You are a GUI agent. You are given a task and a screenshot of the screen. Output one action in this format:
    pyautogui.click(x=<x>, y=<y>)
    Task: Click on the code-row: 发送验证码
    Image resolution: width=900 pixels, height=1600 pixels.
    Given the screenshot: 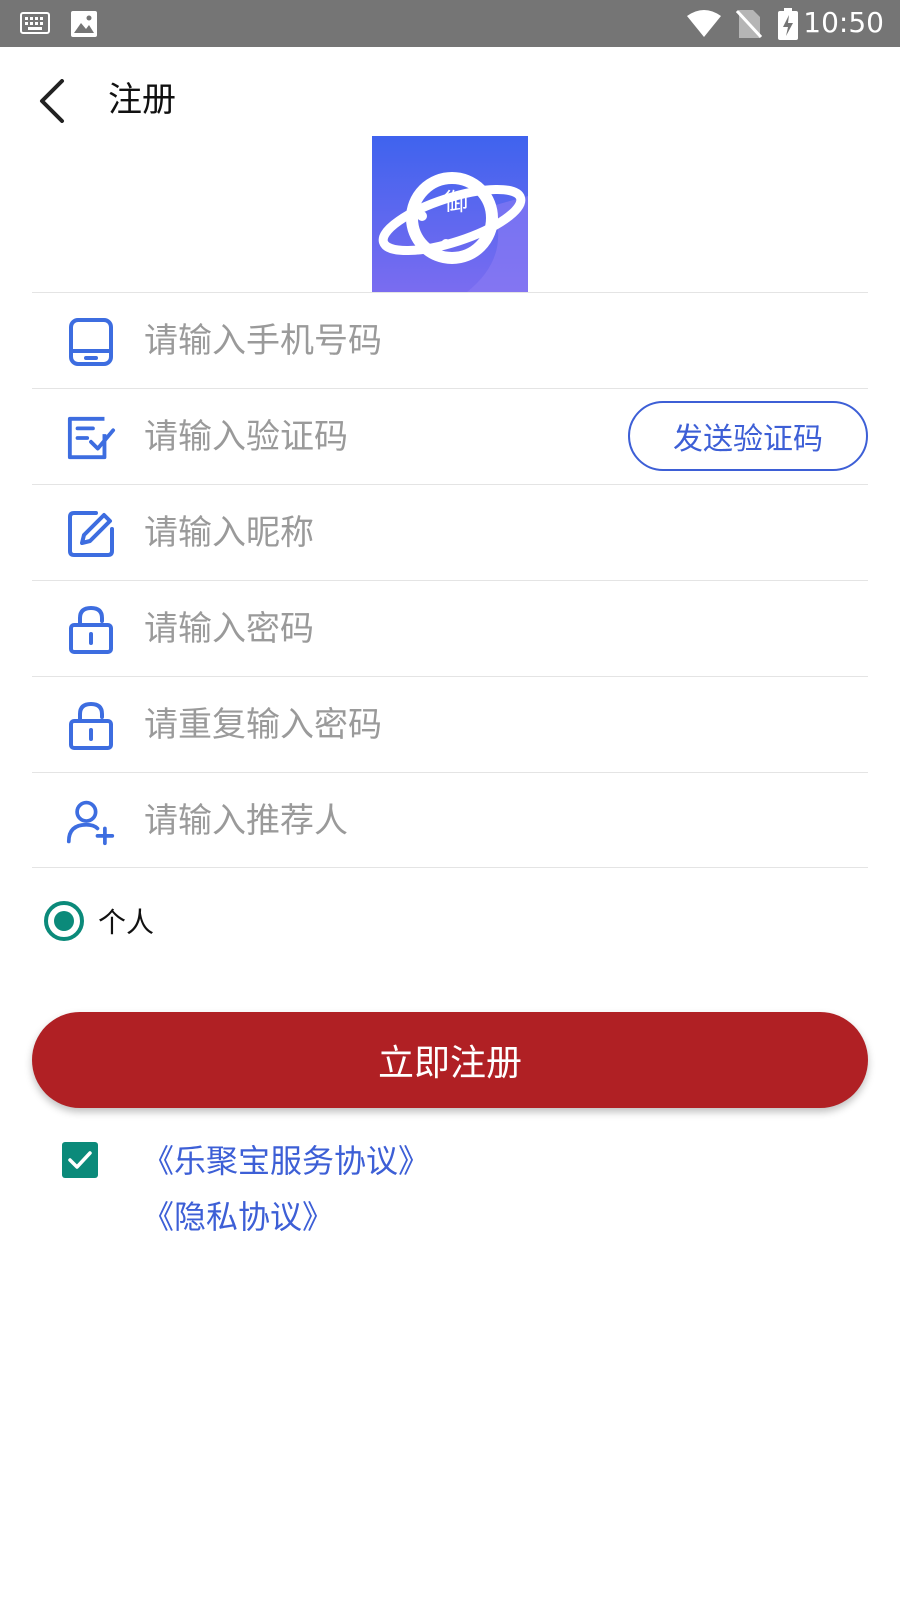 What is the action you would take?
    pyautogui.click(x=450, y=436)
    